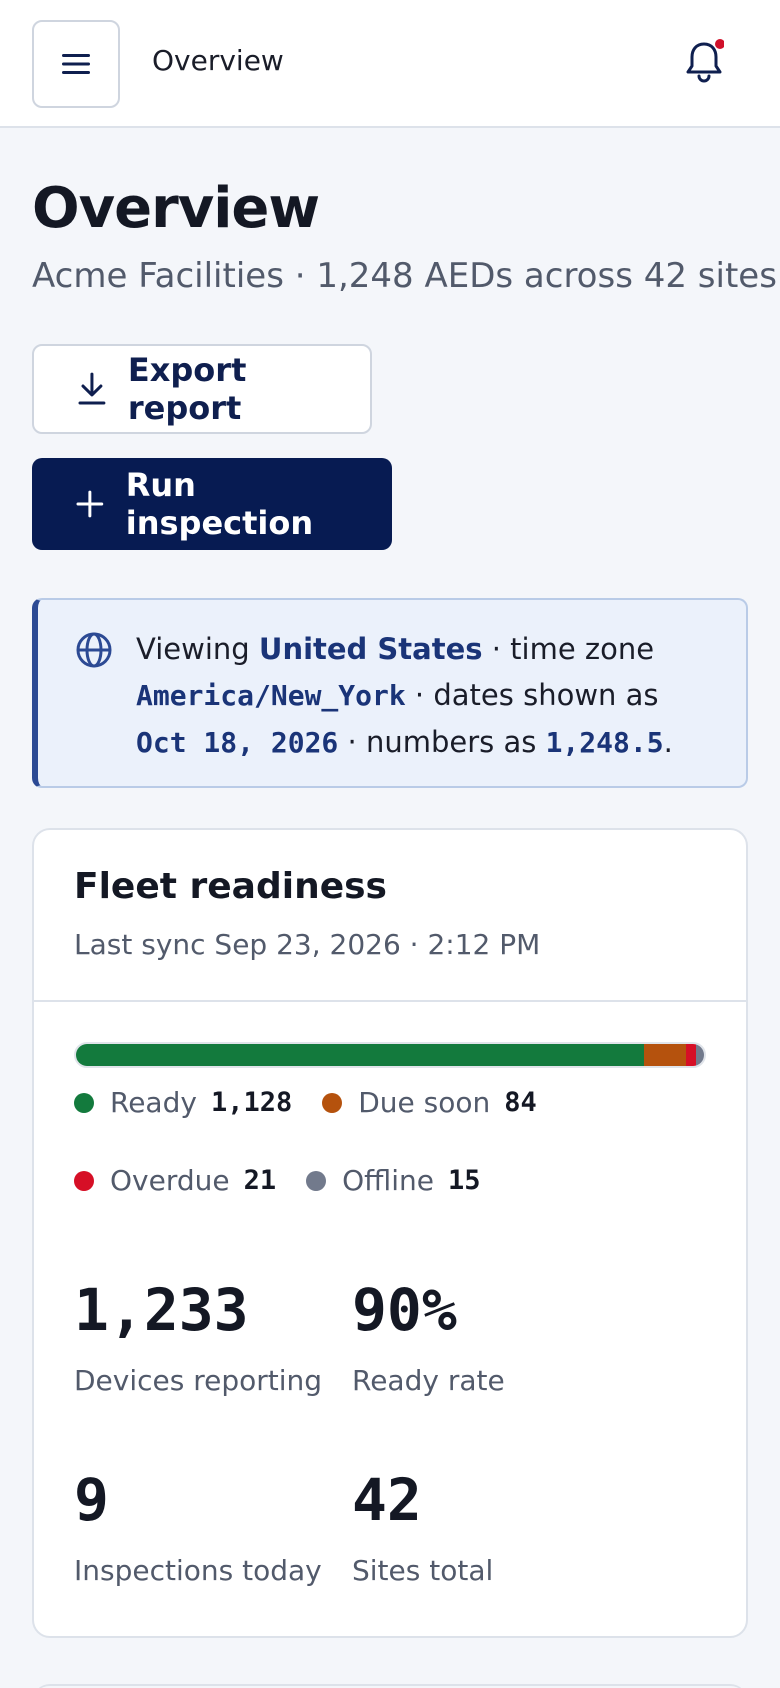 The image size is (780, 1688). Describe the element at coordinates (428, 1380) in the screenshot. I see `stat-ready-rate-label: Ready rate` at that location.